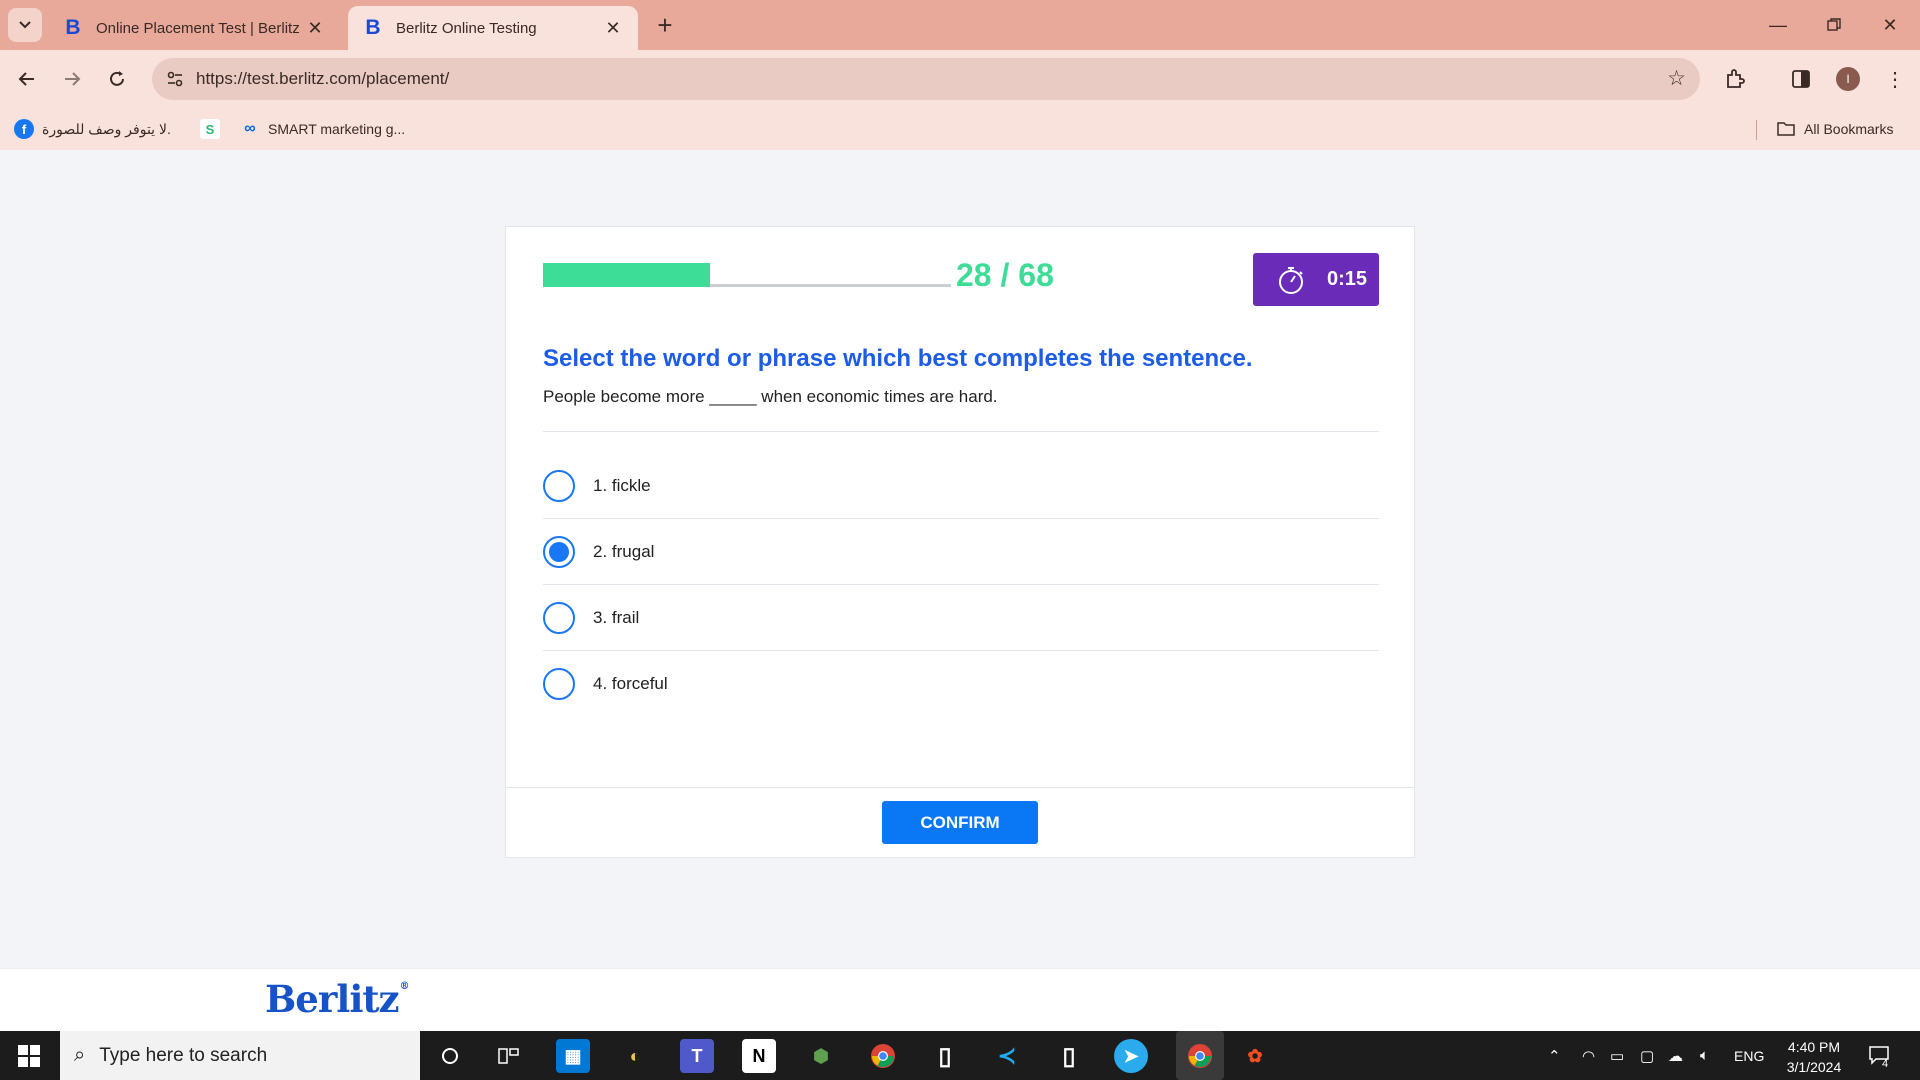  Describe the element at coordinates (1255, 1056) in the screenshot. I see `figma-icon: ✿` at that location.